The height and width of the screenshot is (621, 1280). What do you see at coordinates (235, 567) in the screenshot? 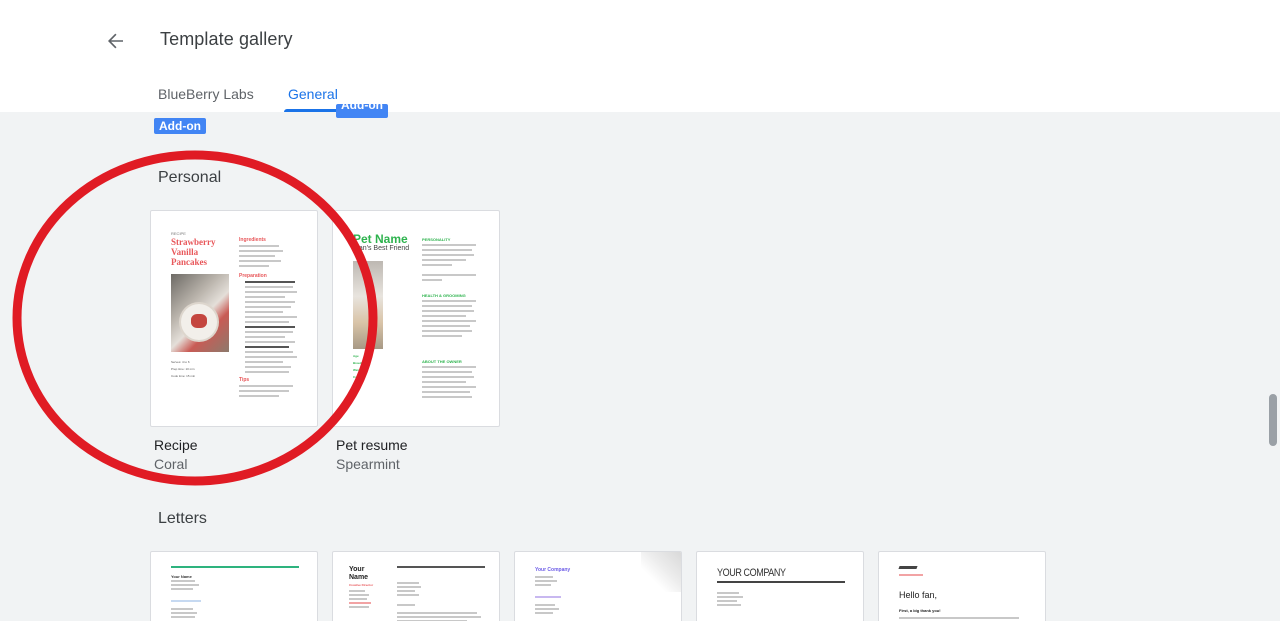
I see `letter-1-accent-rule` at bounding box center [235, 567].